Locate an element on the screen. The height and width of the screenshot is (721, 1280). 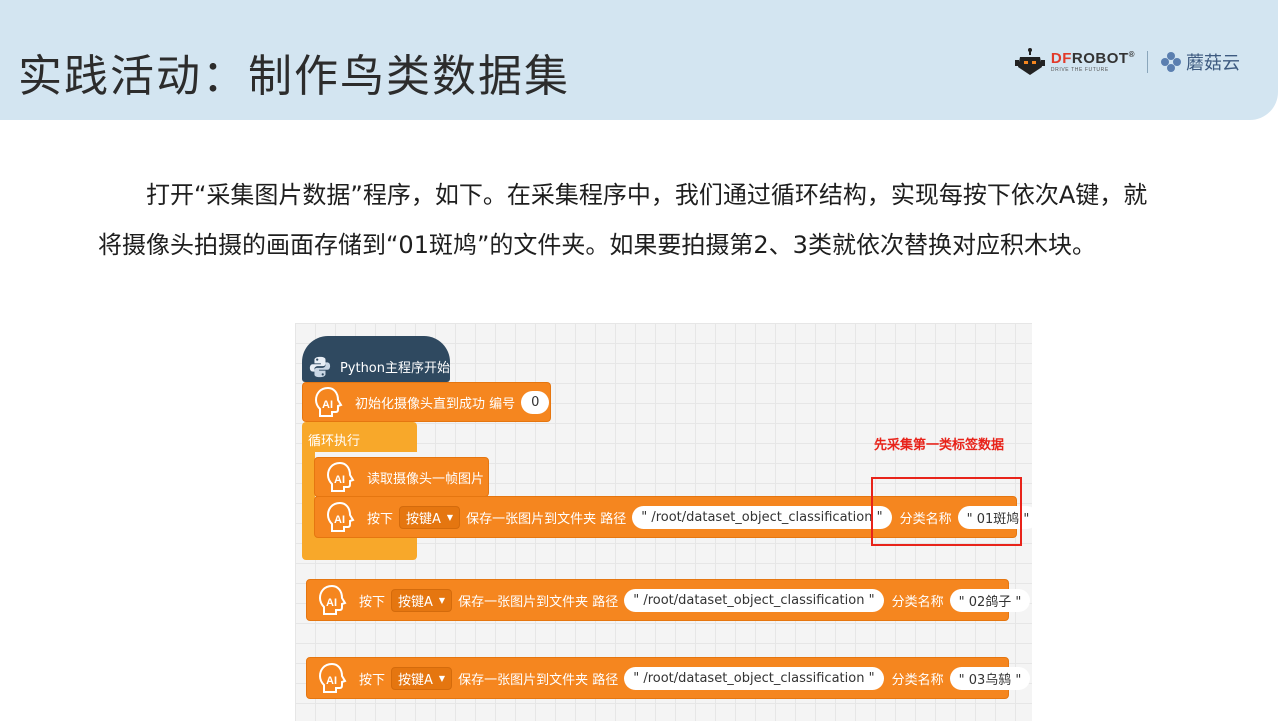
class-name-input: " 02鸽子 " is located at coordinates (990, 600).